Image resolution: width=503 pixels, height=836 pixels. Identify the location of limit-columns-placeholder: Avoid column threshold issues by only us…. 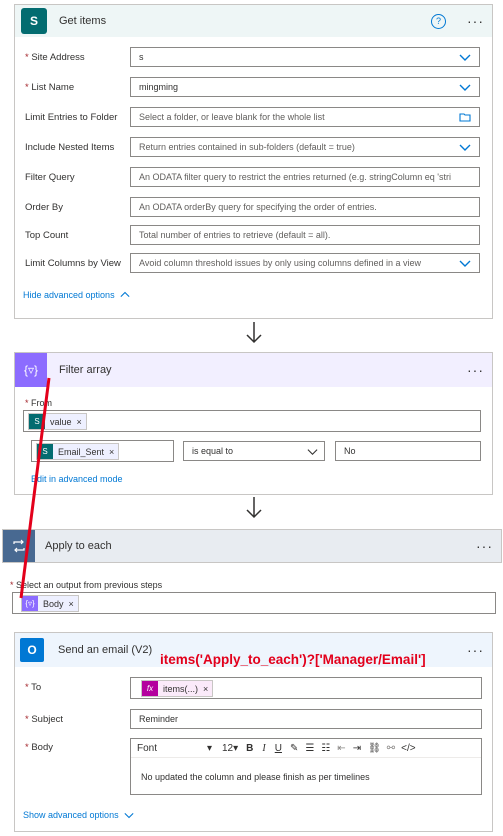
(280, 263).